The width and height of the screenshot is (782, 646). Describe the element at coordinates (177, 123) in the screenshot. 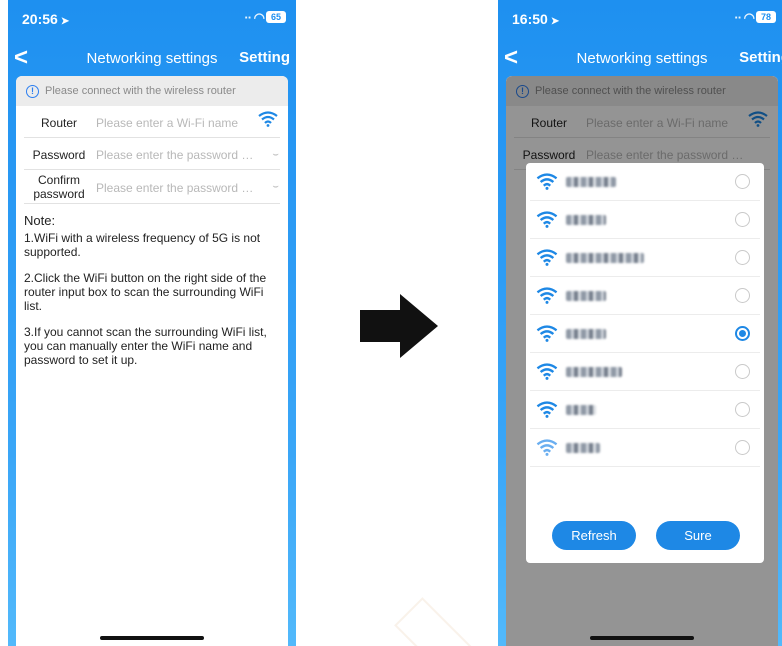

I see `router-input: Please enter a Wi-Fi name` at that location.